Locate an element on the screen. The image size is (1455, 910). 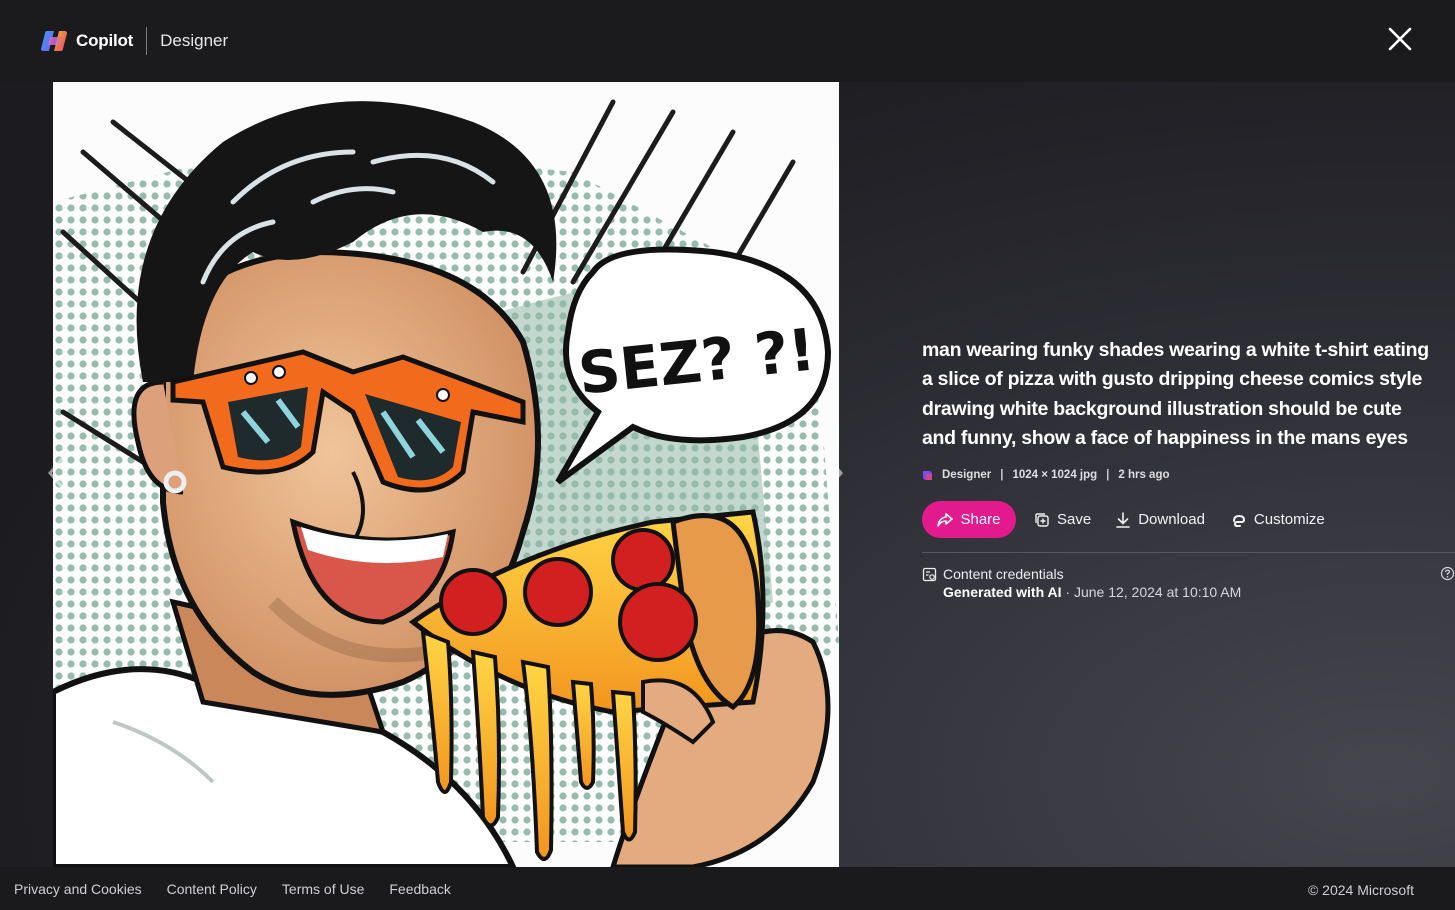
top-bar: Copilot Designer is located at coordinates (727, 41).